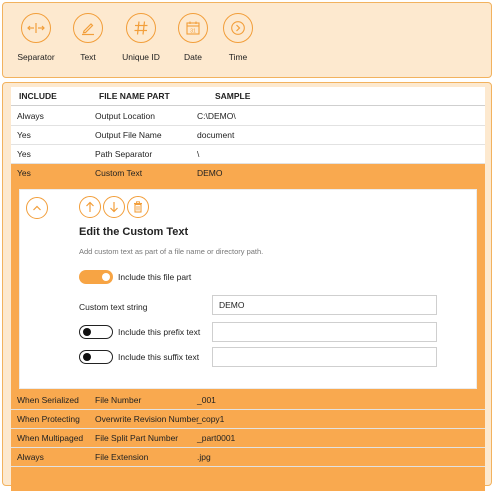 The image size is (496, 491). Describe the element at coordinates (193, 57) in the screenshot. I see `date-label: Date` at that location.